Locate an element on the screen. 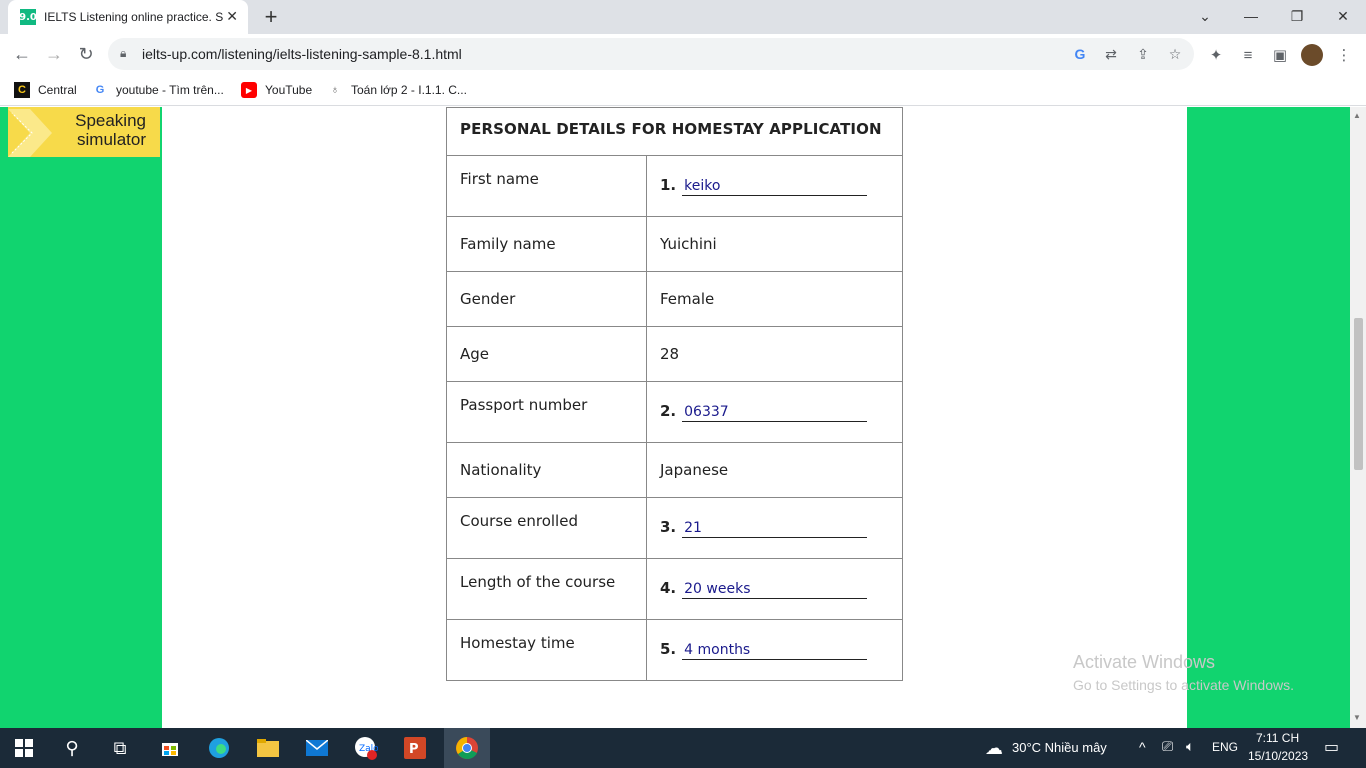  row-value: 3. 21 is located at coordinates (774, 528).